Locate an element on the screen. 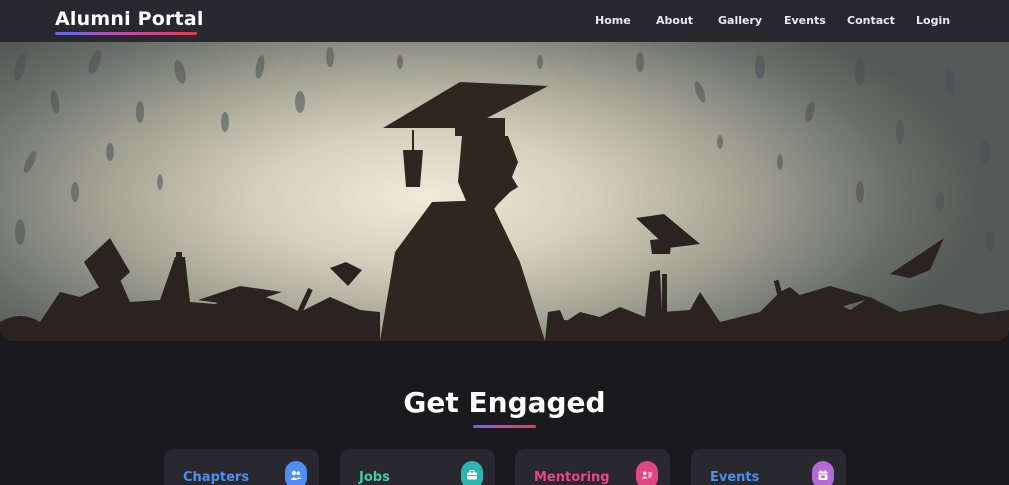 The height and width of the screenshot is (485, 1009). nav-login: Login is located at coordinates (933, 20).